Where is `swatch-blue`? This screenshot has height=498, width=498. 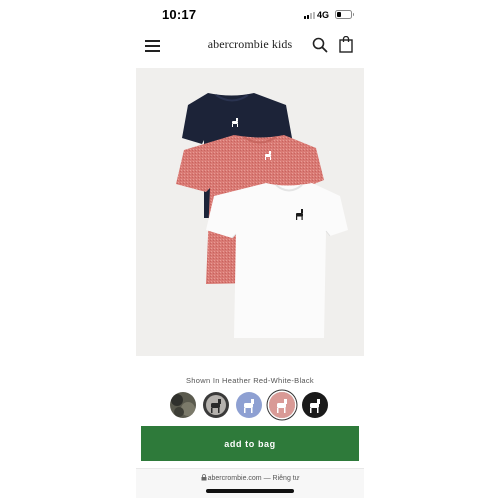
swatch-blue is located at coordinates (249, 405).